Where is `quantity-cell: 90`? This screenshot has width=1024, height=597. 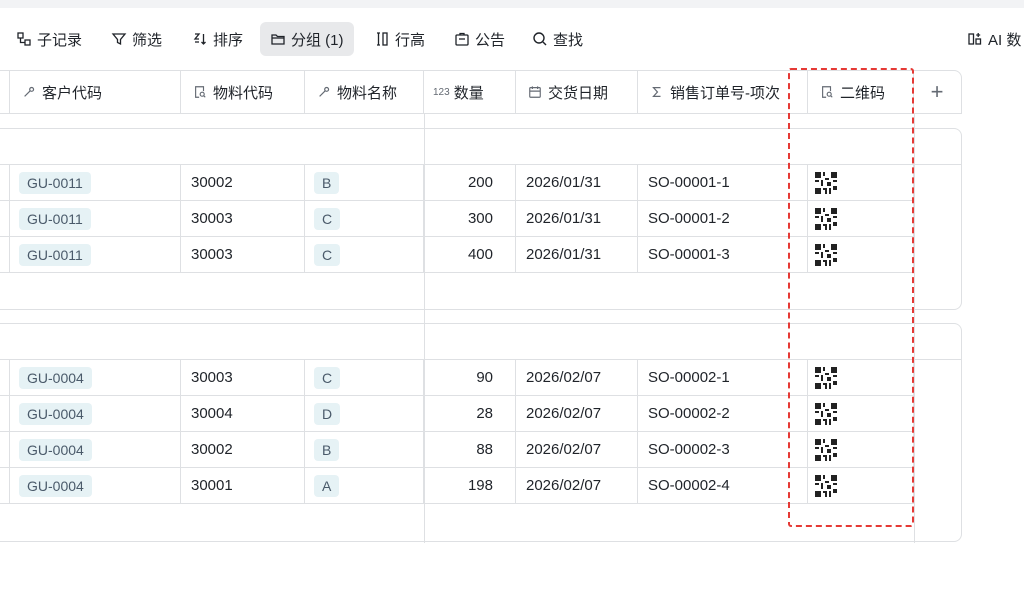
quantity-cell: 90 is located at coordinates (470, 377).